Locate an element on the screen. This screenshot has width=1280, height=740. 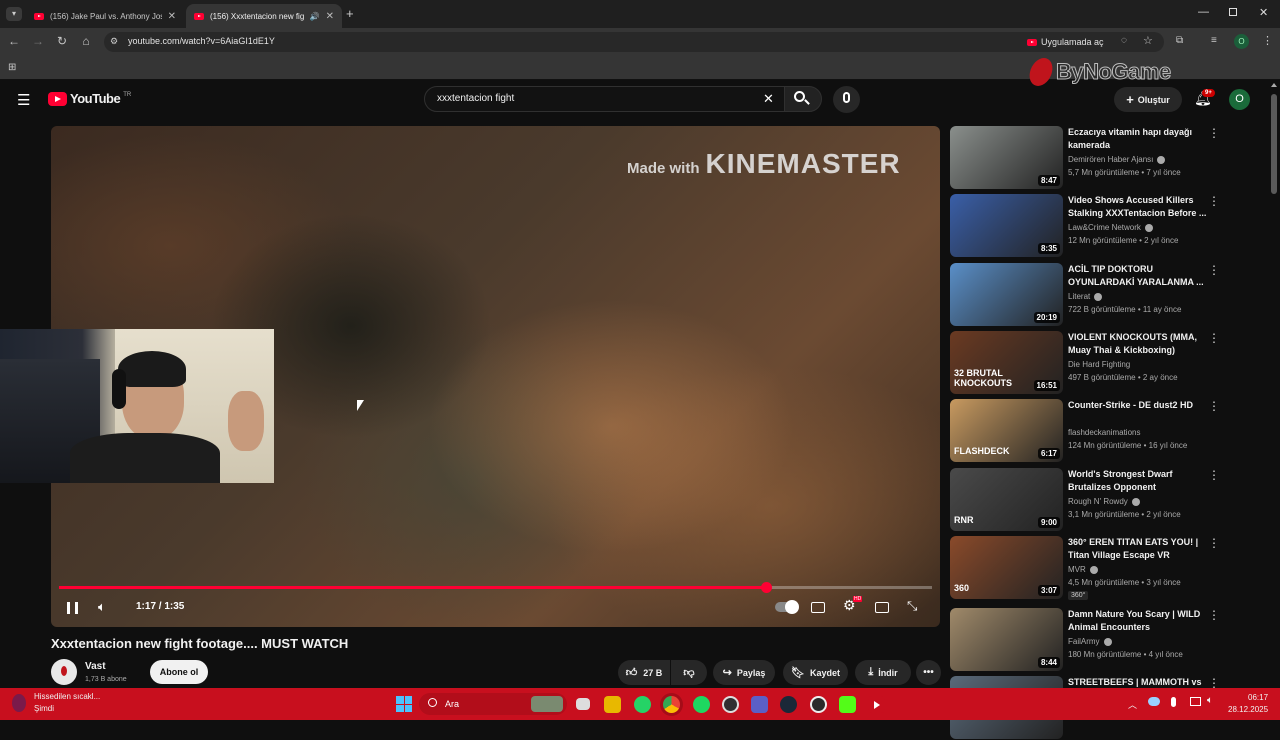
more-actions-button: ••• is located at coordinates (928, 672).